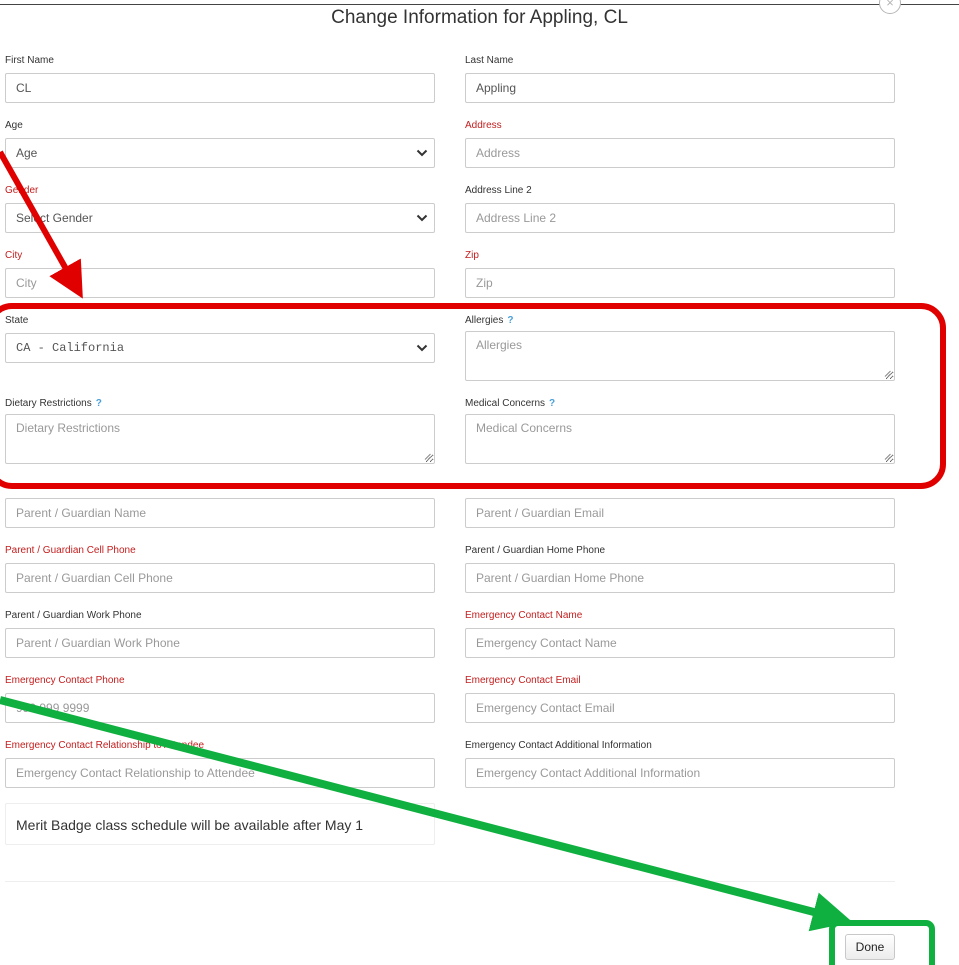  Describe the element at coordinates (65, 680) in the screenshot. I see `emergency-phone-label: Emergency Contact Phone` at that location.